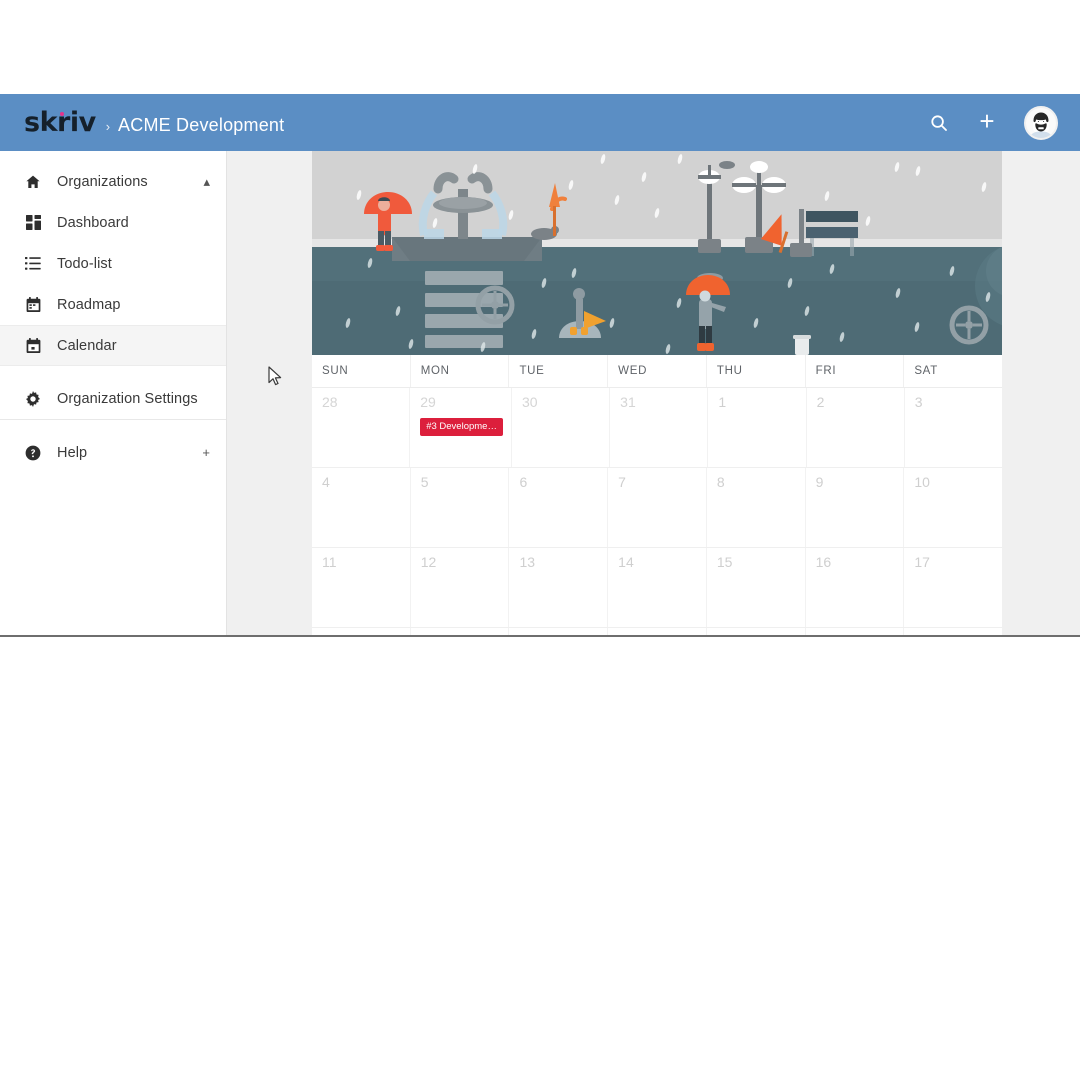 Image resolution: width=1080 pixels, height=1080 pixels. I want to click on calendar-day-cell: 8, so click(756, 507).